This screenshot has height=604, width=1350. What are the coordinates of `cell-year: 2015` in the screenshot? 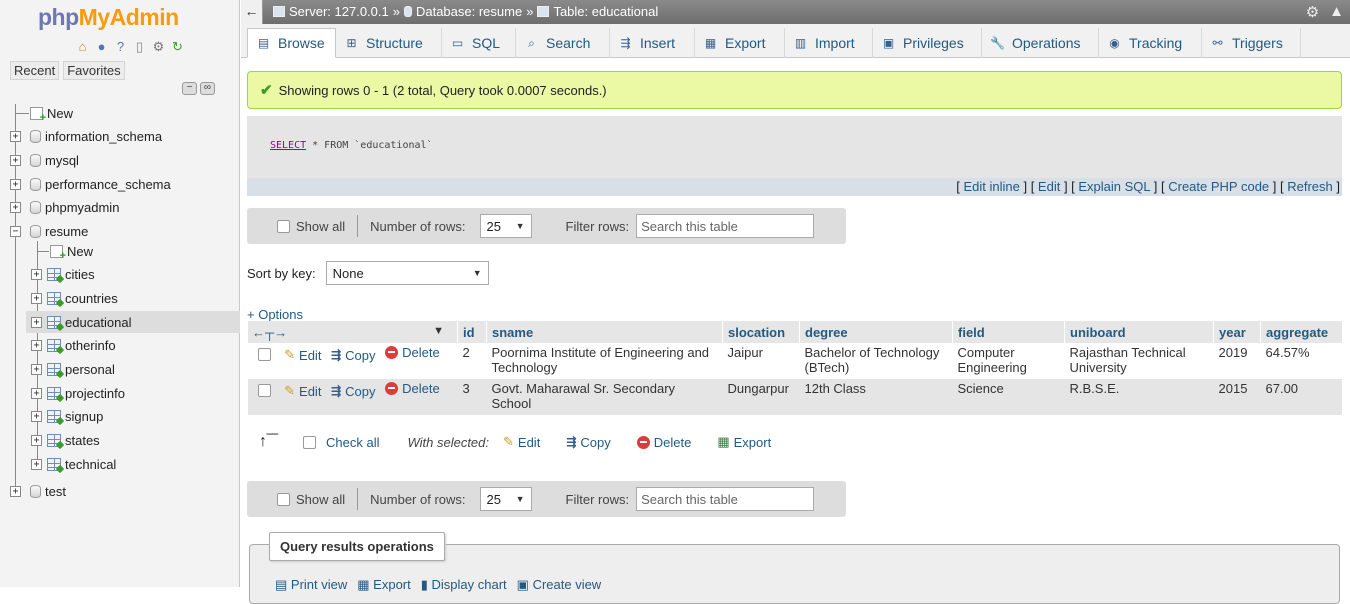 It's located at (1237, 397).